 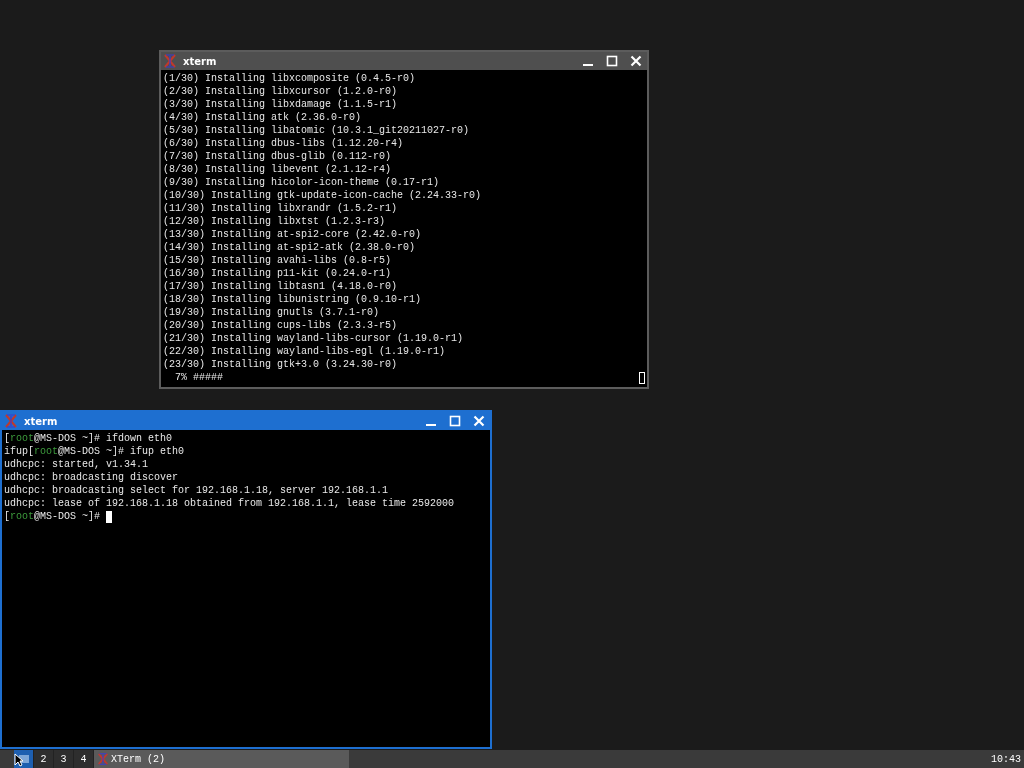 What do you see at coordinates (292, 299) in the screenshot?
I see `terminal-line: (18/30) Installing libunistring (0.9.10-r1)` at bounding box center [292, 299].